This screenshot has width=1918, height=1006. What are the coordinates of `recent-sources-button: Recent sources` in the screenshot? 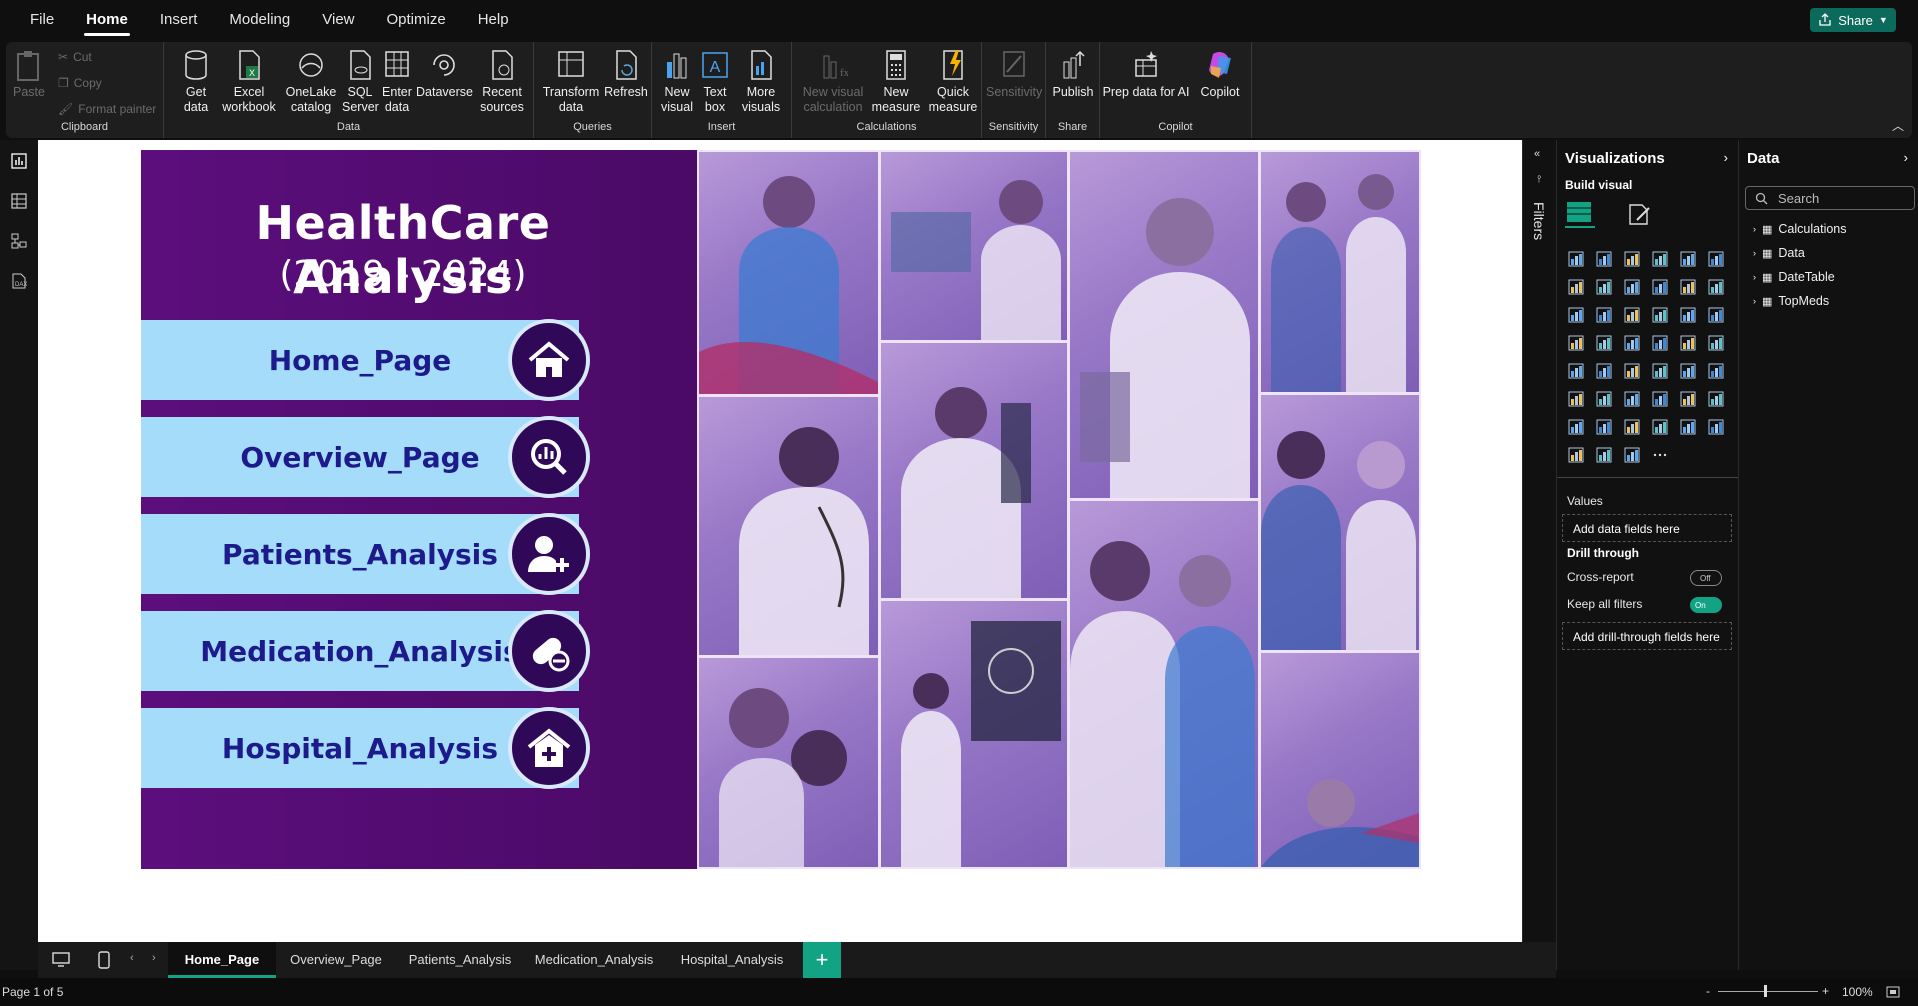 It's located at (502, 81).